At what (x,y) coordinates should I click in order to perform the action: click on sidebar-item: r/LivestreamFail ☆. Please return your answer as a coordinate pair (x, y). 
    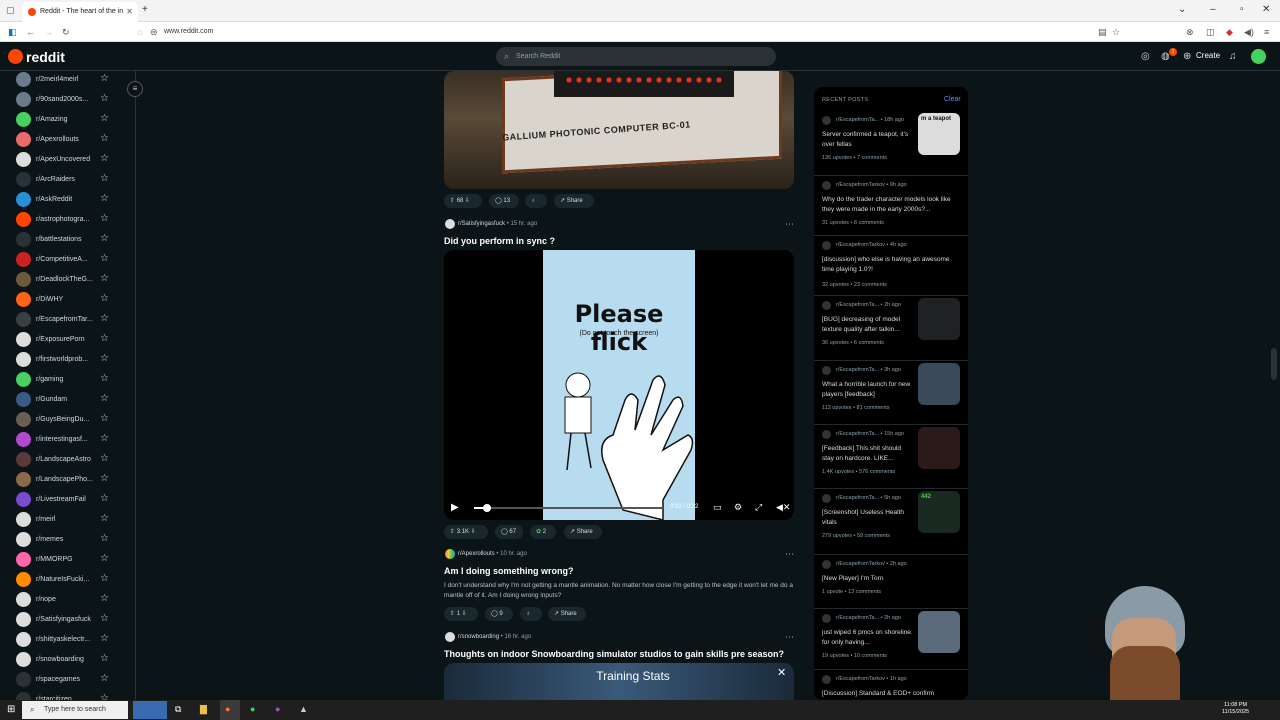
    Looking at the image, I should click on (66, 500).